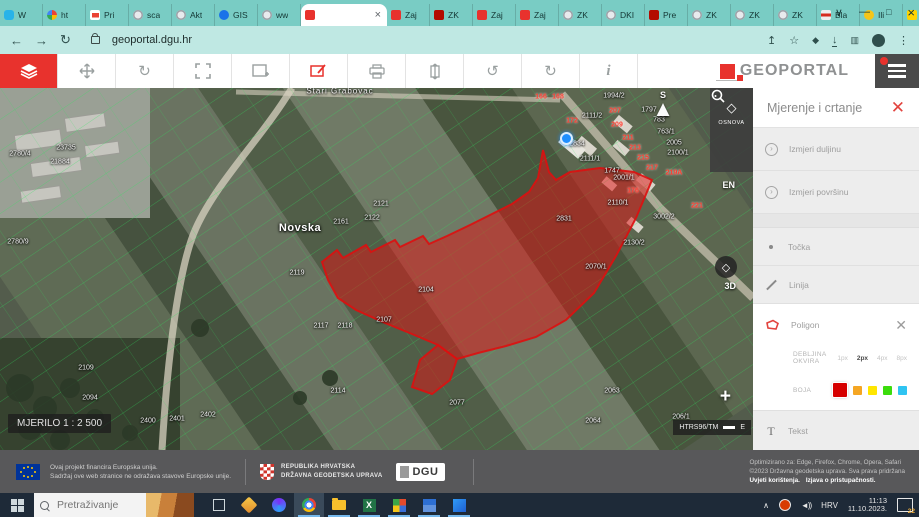  What do you see at coordinates (609, 71) in the screenshot?
I see `info-button: i` at bounding box center [609, 71].